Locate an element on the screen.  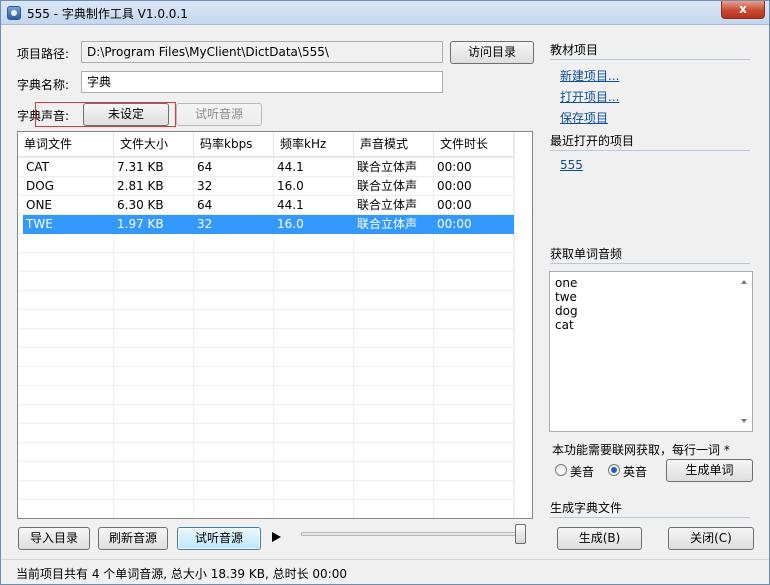
table-cell: TWE is located at coordinates (39, 224).